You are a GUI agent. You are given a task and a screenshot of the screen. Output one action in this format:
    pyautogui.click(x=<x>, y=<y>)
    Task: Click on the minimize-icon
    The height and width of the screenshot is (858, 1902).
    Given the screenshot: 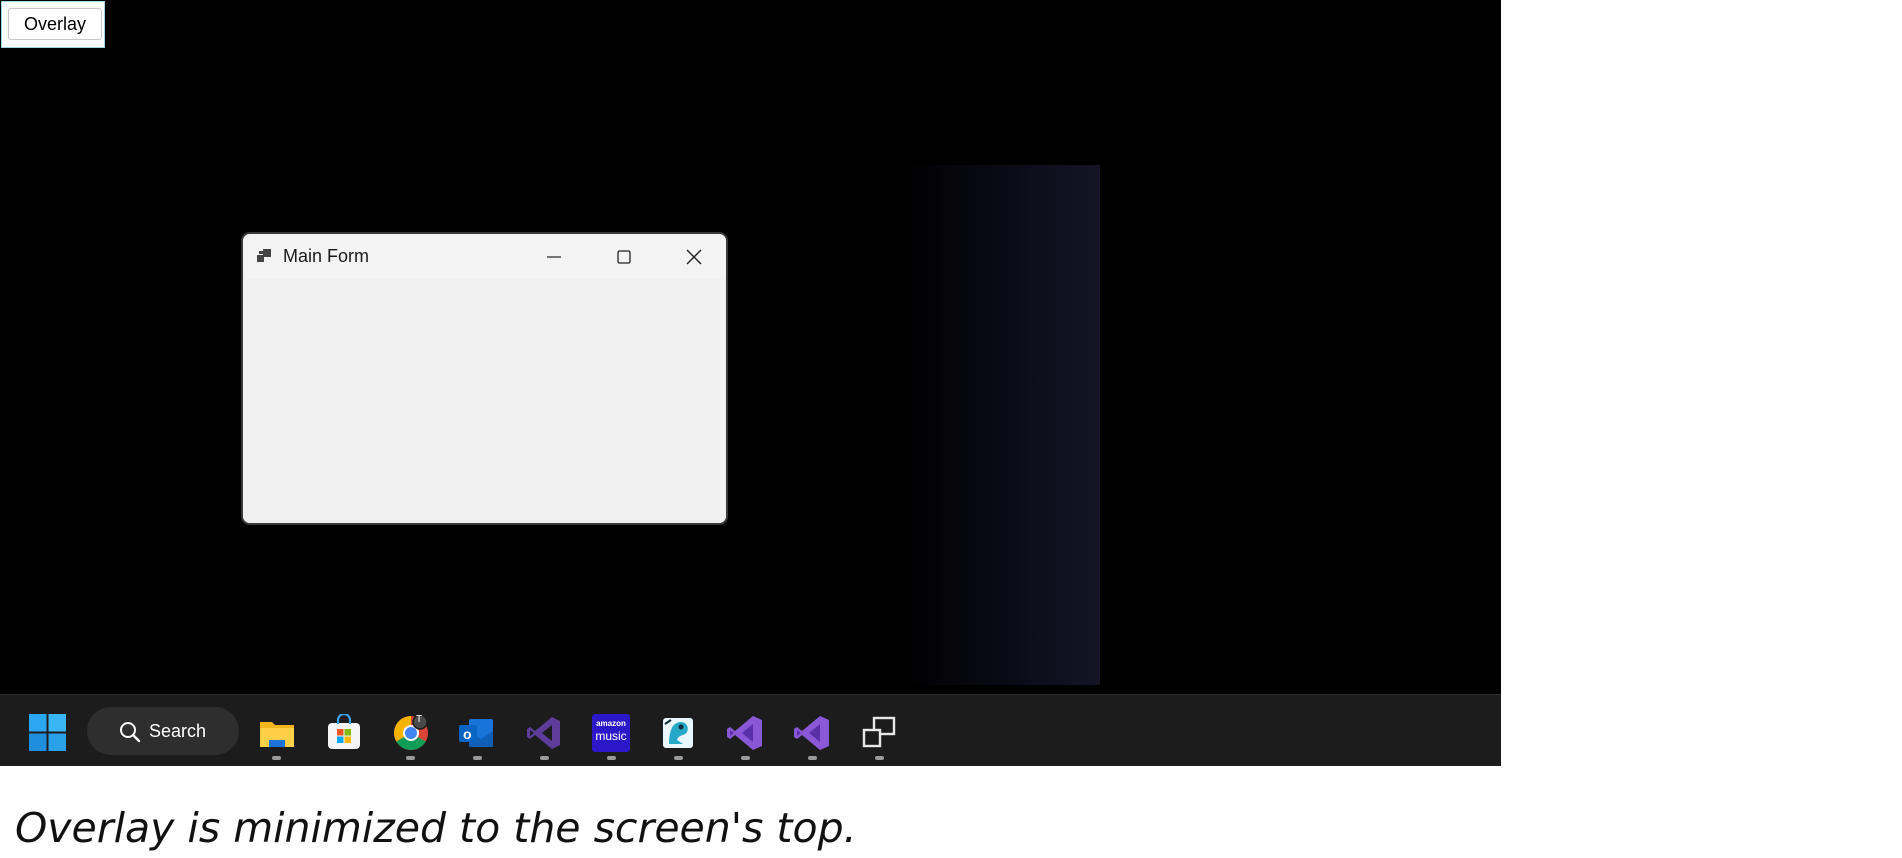 What is the action you would take?
    pyautogui.click(x=554, y=256)
    